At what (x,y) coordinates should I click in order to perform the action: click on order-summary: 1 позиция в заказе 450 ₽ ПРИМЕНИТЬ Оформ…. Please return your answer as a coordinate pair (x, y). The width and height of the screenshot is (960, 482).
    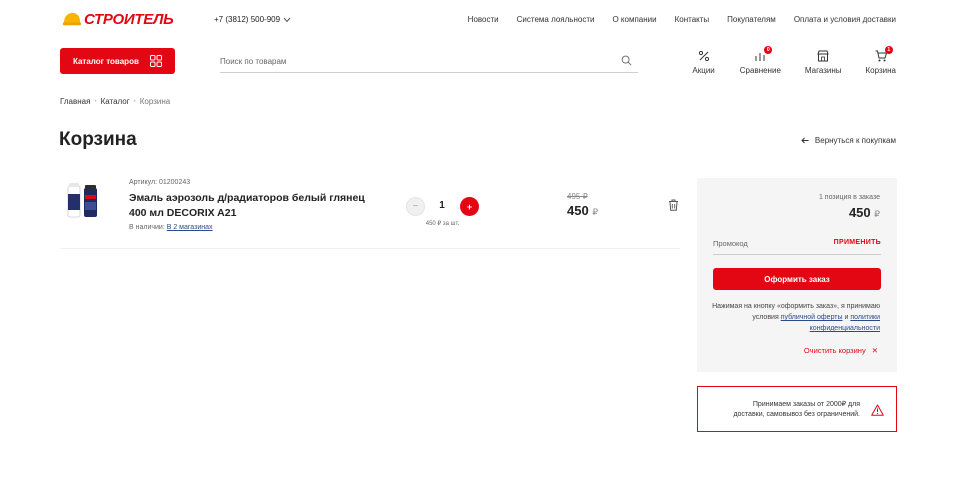
    Looking at the image, I should click on (797, 275).